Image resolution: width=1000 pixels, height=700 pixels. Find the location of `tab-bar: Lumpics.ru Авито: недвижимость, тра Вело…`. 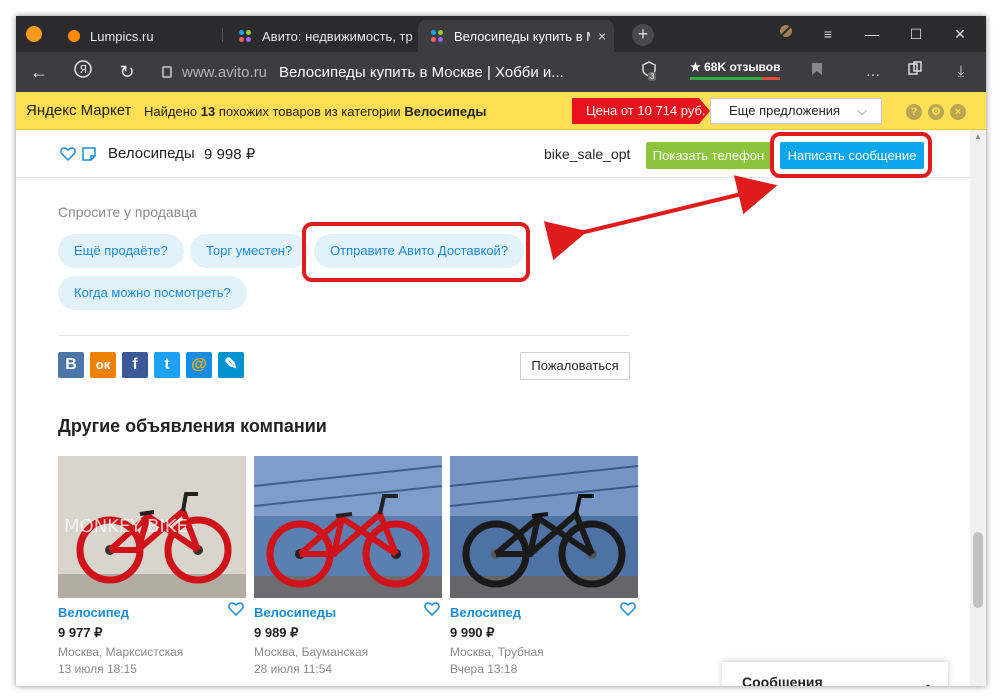

tab-bar: Lumpics.ru Авито: недвижимость, тра Вело… is located at coordinates (501, 34).